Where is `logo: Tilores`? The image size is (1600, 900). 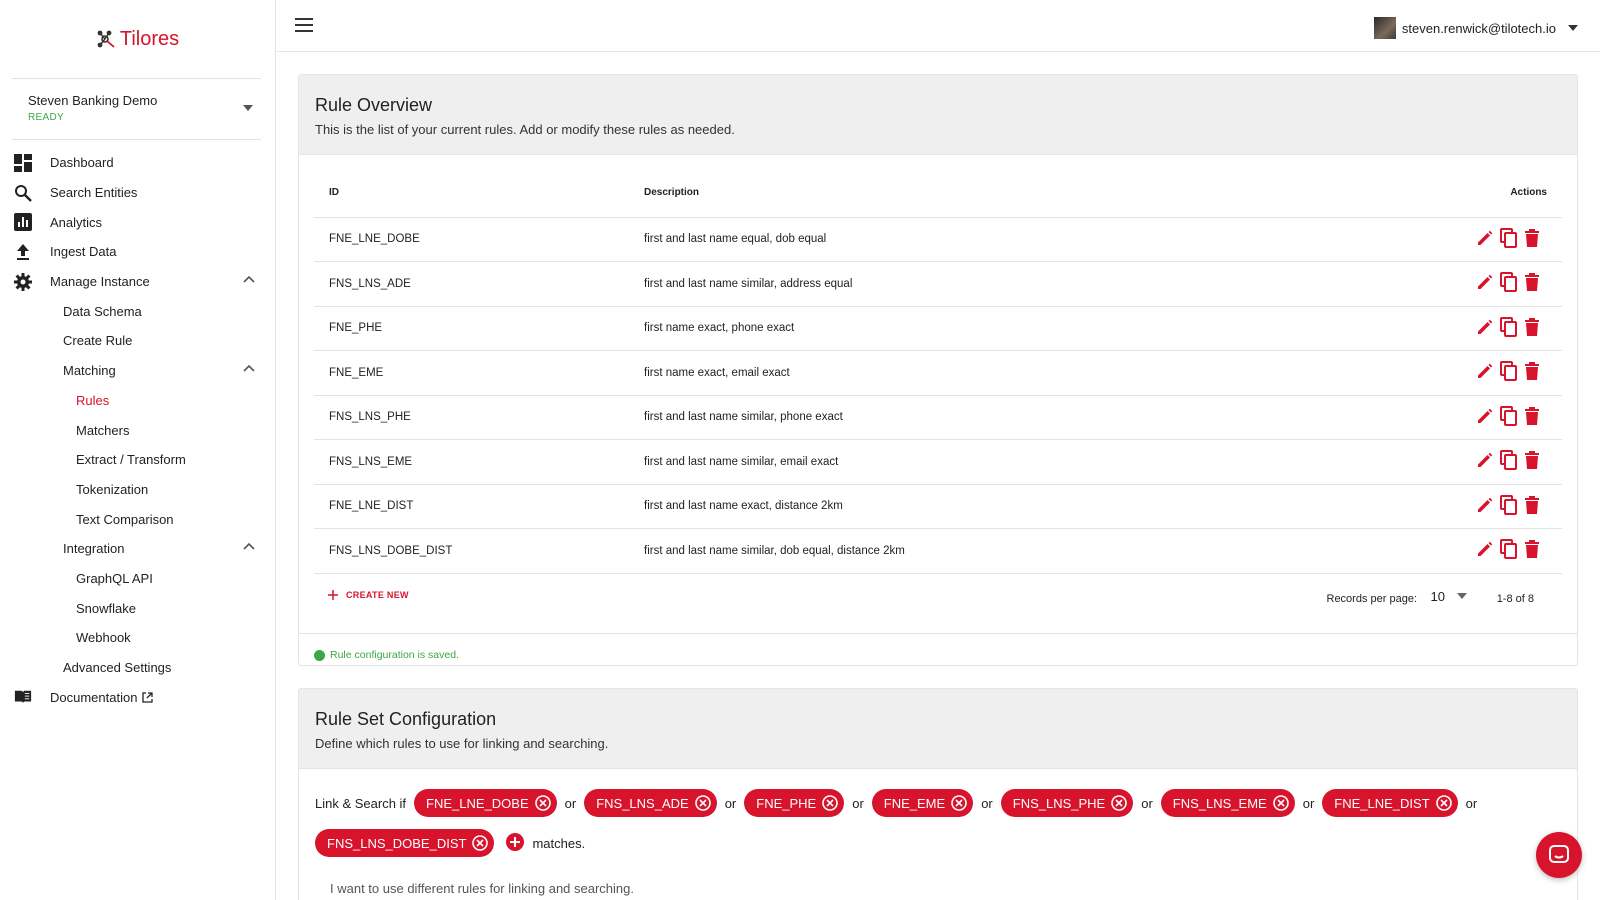
logo: Tilores is located at coordinates (137, 39).